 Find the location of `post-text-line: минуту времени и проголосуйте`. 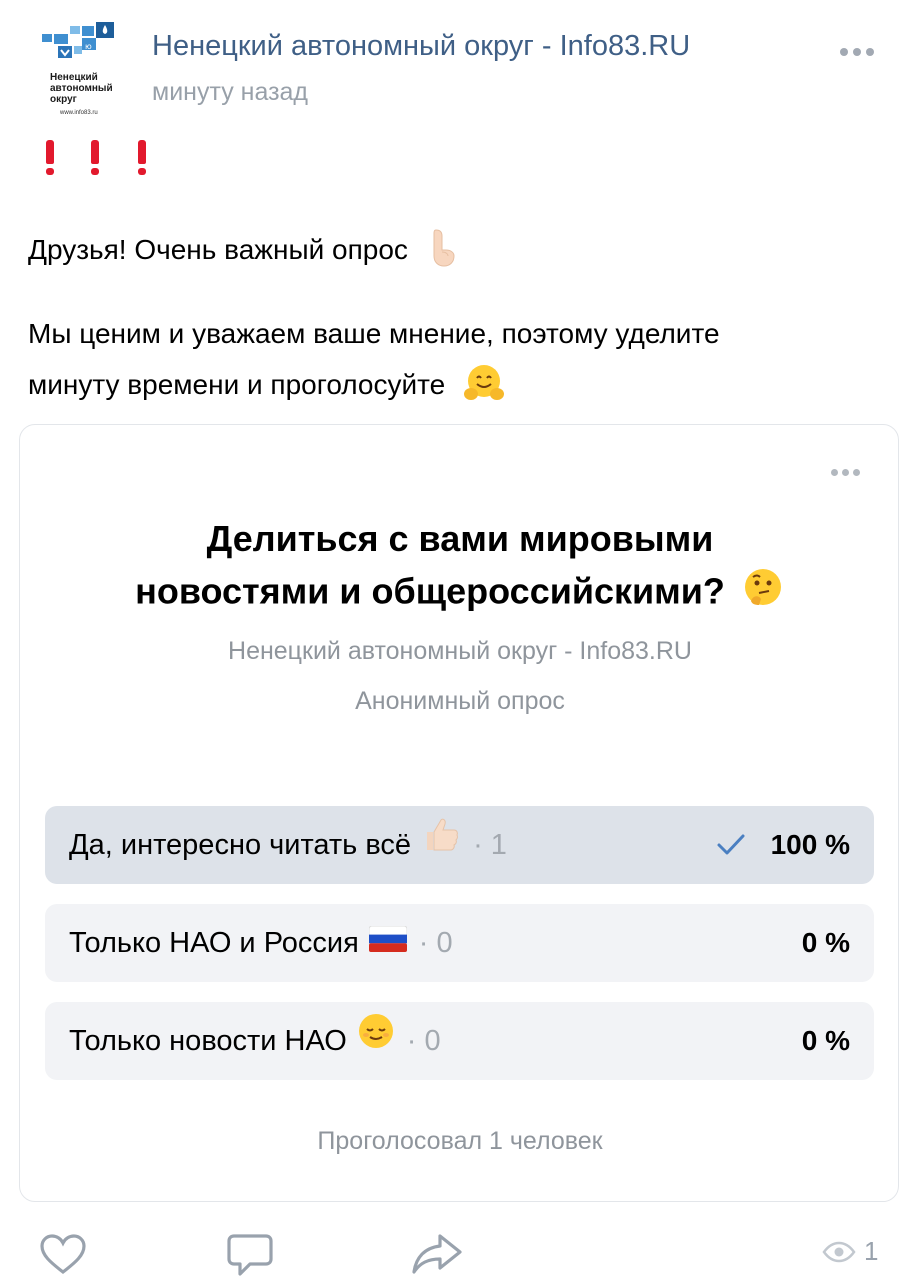

post-text-line: минуту времени и проголосуйте is located at coordinates (266, 386).